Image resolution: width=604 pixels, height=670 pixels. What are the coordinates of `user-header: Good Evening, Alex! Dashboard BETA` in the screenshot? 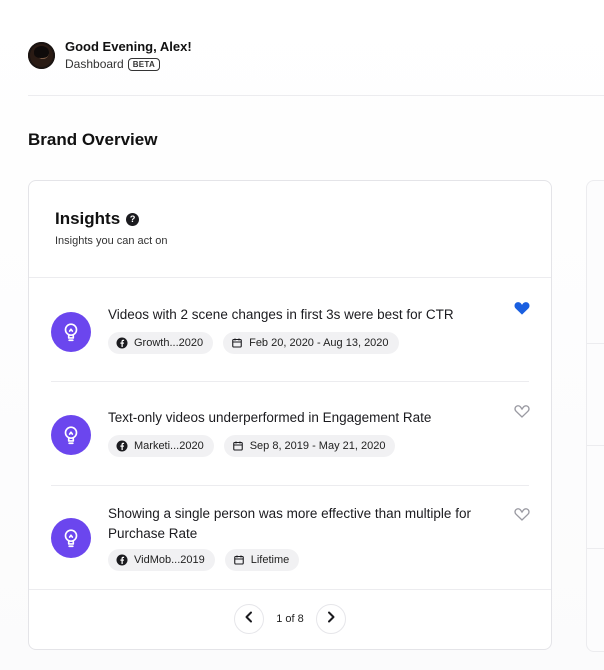 It's located at (110, 55).